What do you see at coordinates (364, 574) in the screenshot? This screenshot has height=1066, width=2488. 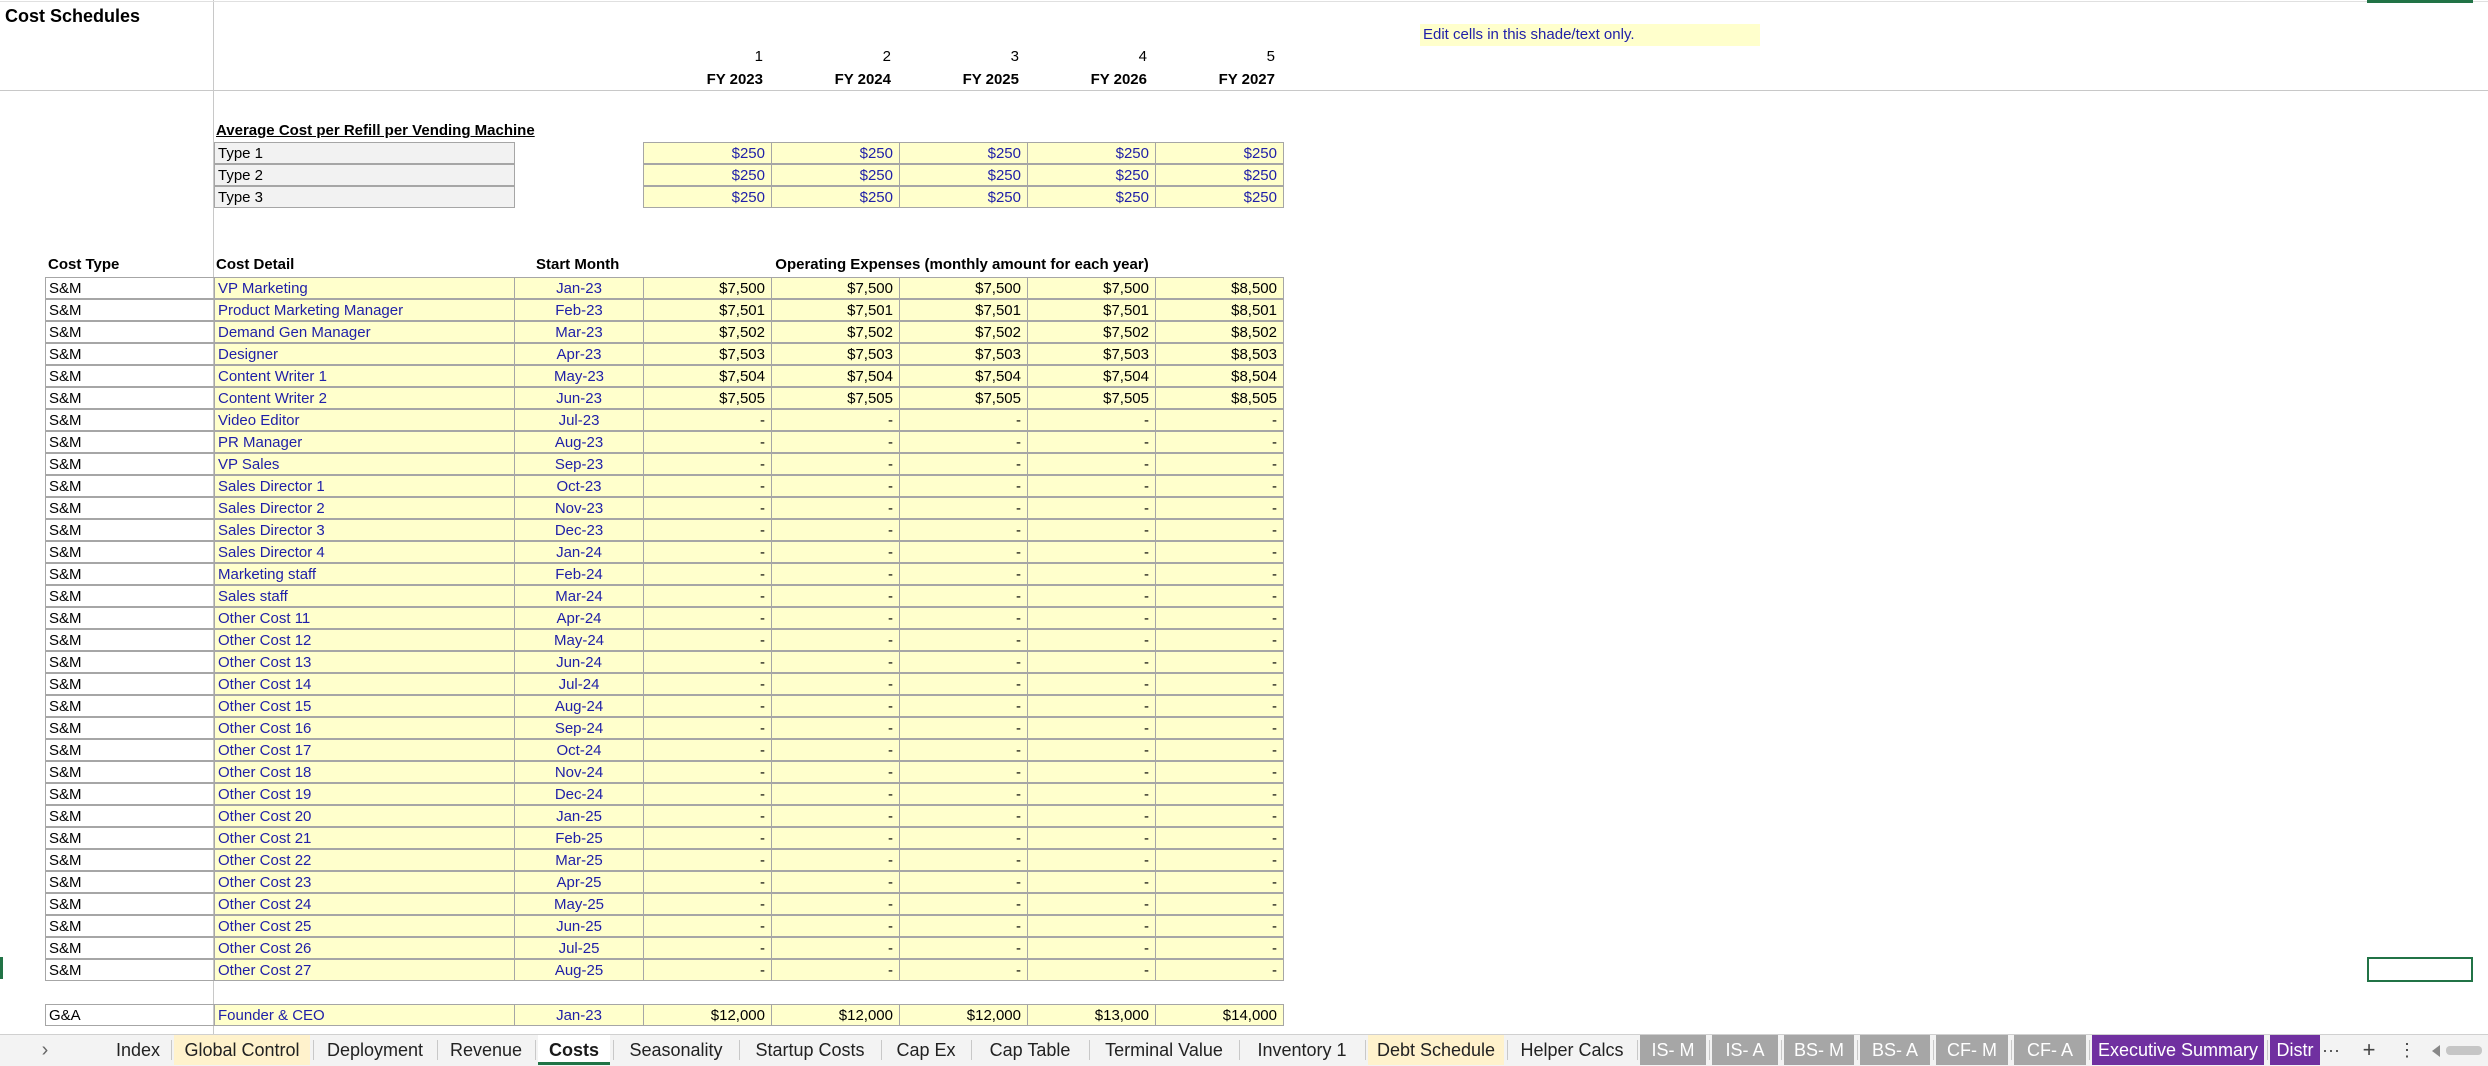 I see `opex-row-cost-detail: Marketing staff` at bounding box center [364, 574].